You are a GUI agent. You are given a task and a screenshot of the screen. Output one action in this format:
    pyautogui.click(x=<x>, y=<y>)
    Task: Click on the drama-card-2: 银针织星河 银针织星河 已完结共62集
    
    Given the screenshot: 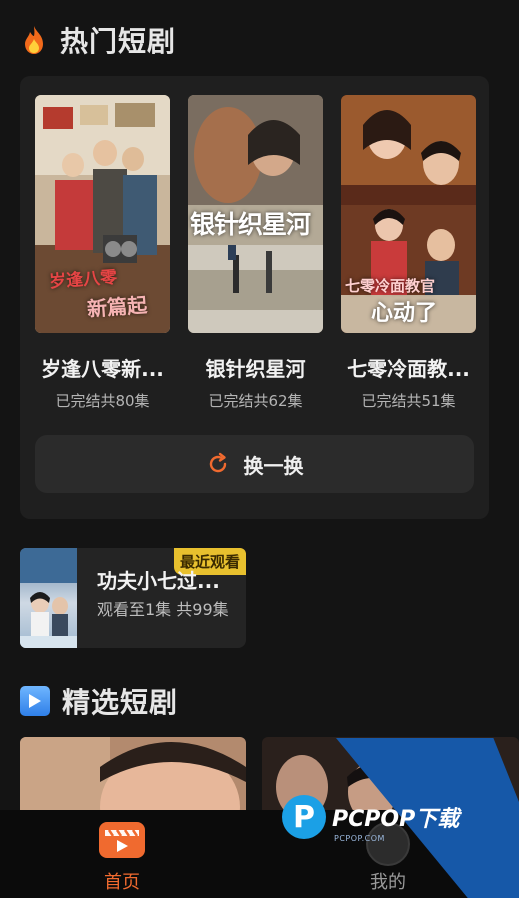 What is the action you would take?
    pyautogui.click(x=255, y=253)
    